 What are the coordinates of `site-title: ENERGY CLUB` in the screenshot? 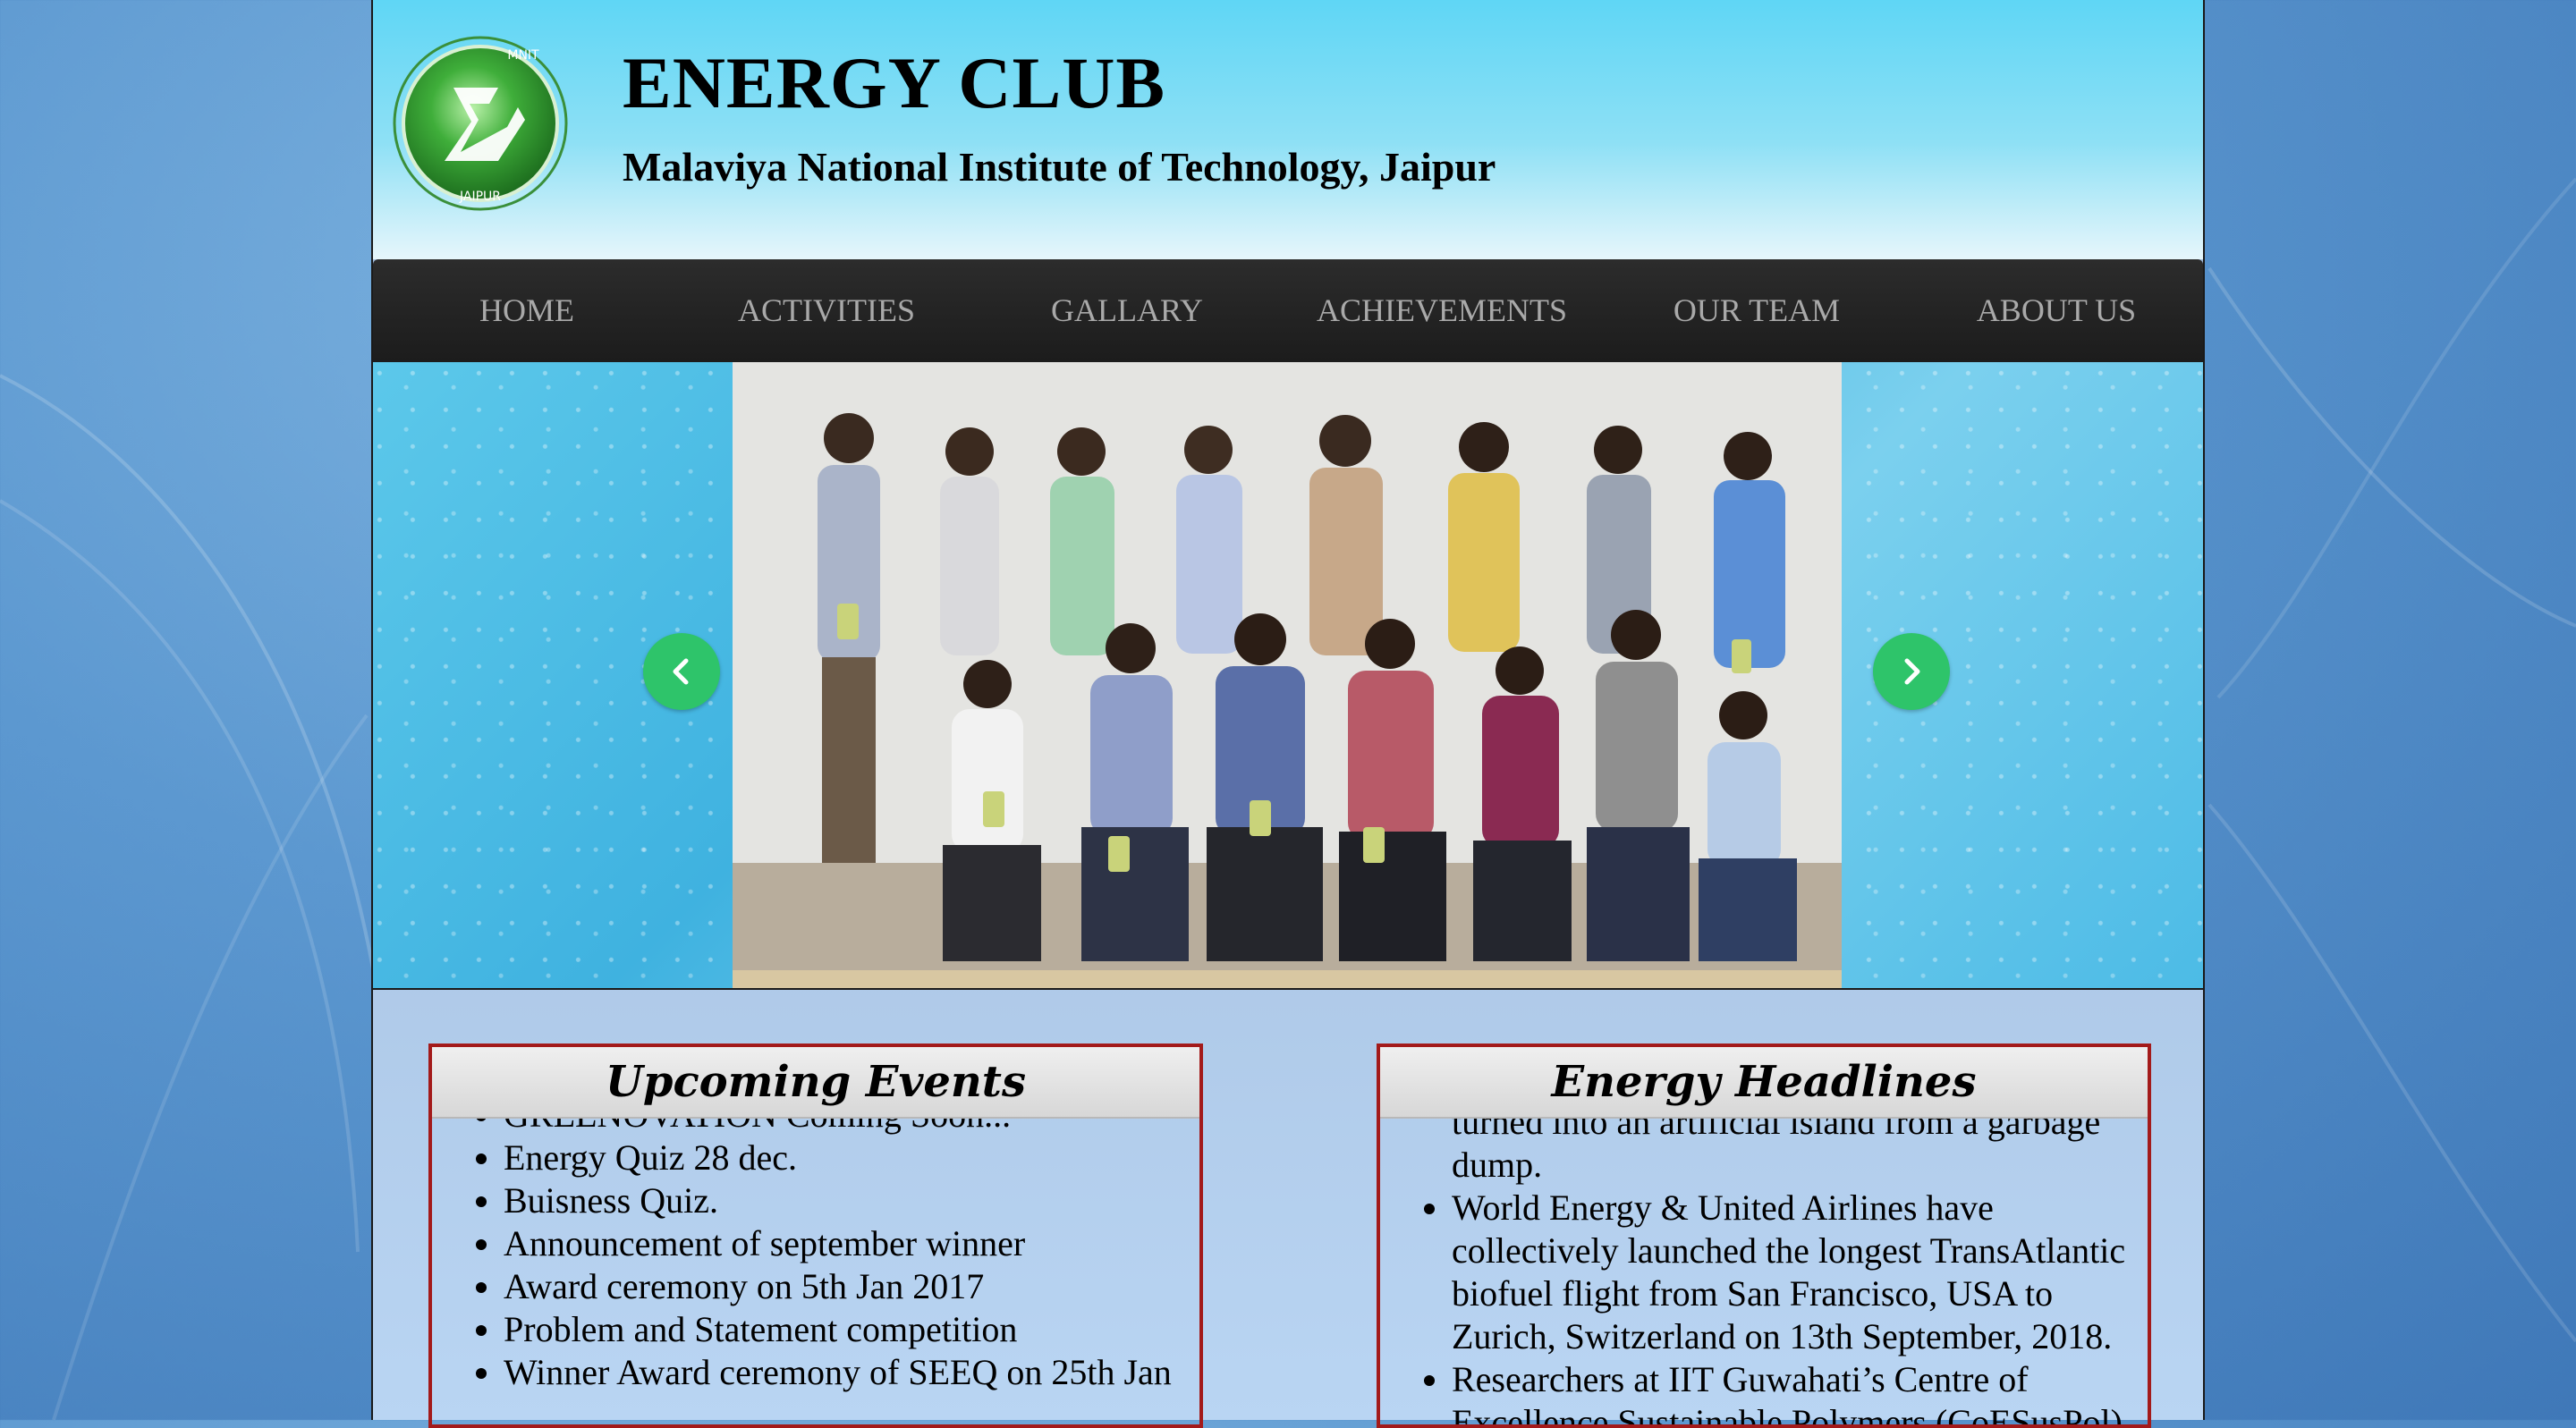 It's located at (894, 82).